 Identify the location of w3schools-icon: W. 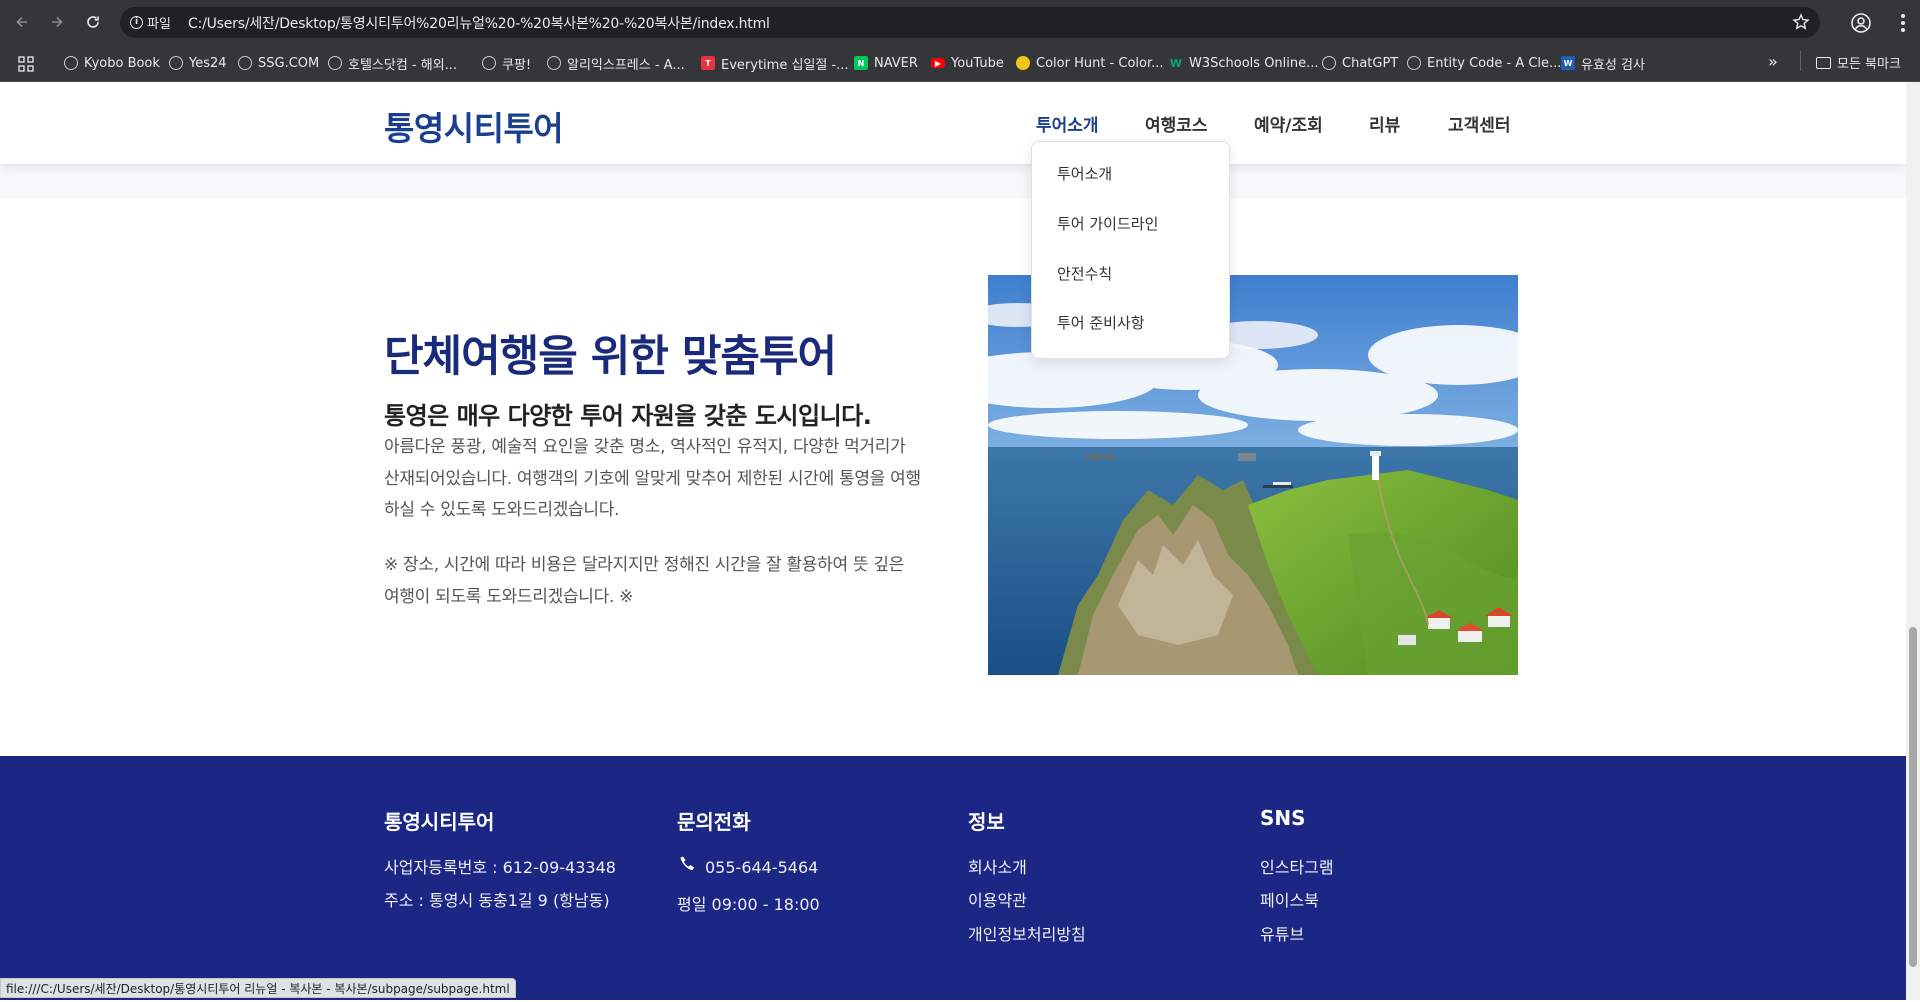
(1176, 63).